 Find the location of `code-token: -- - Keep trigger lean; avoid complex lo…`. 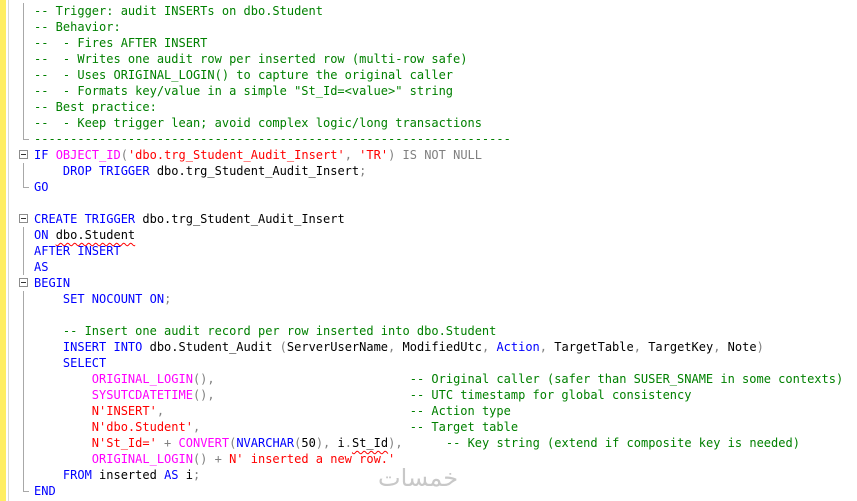

code-token: -- - Keep trigger lean; avoid complex lo… is located at coordinates (258, 123).